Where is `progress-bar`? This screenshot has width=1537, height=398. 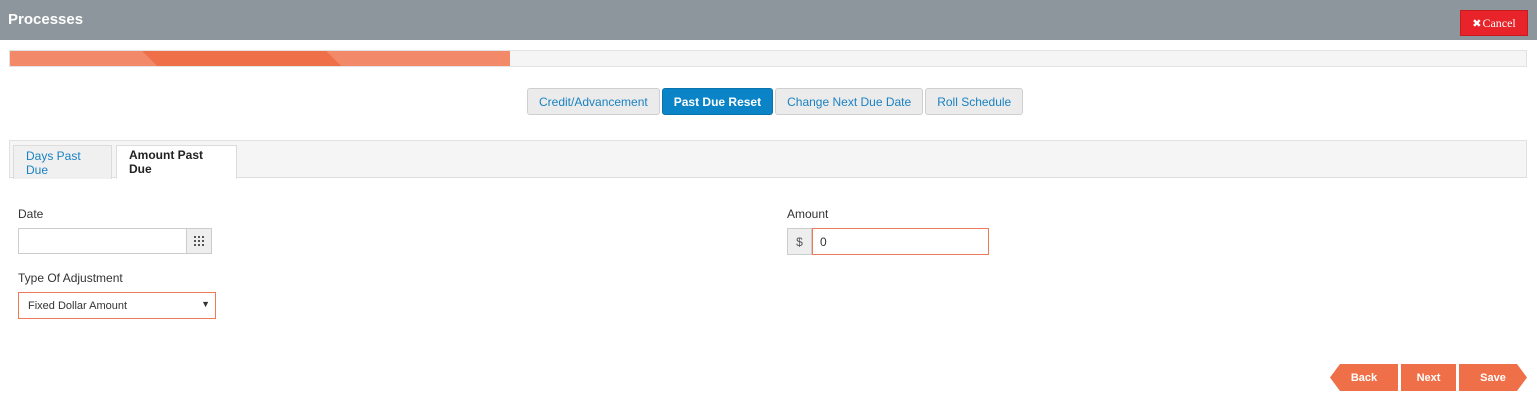 progress-bar is located at coordinates (768, 58).